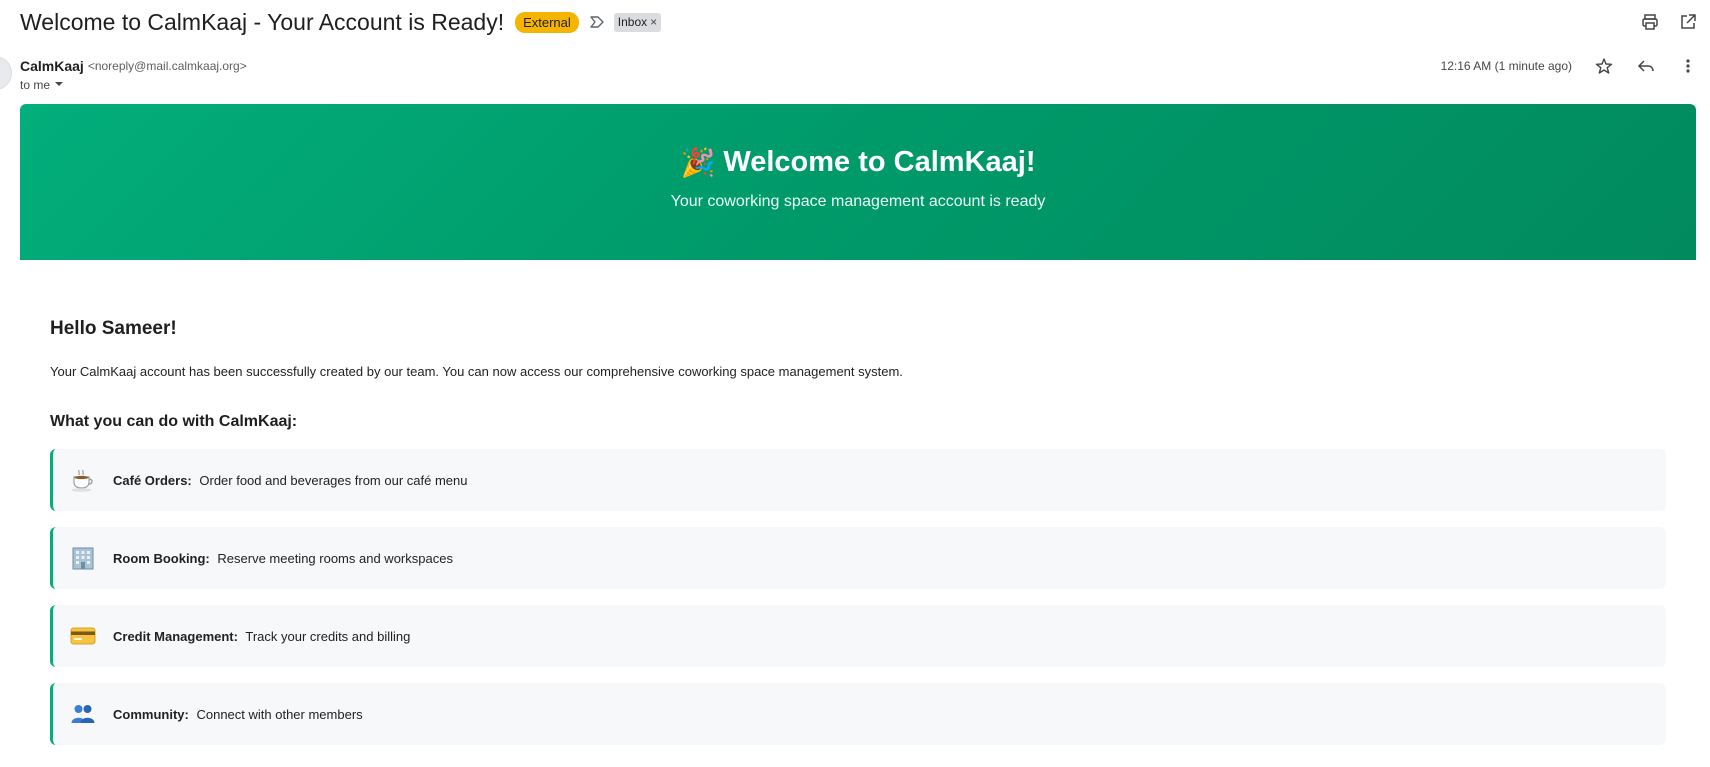 This screenshot has width=1710, height=767. What do you see at coordinates (152, 480) in the screenshot?
I see `feature-title: Café Orders:` at bounding box center [152, 480].